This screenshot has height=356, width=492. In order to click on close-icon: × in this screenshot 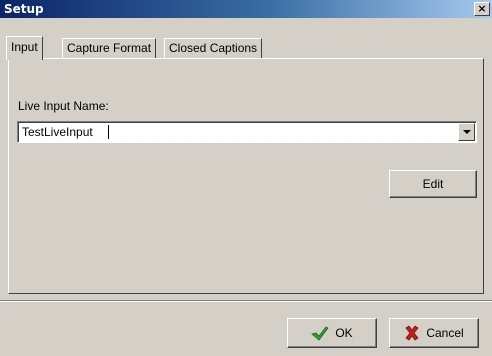, I will do `click(482, 8)`.